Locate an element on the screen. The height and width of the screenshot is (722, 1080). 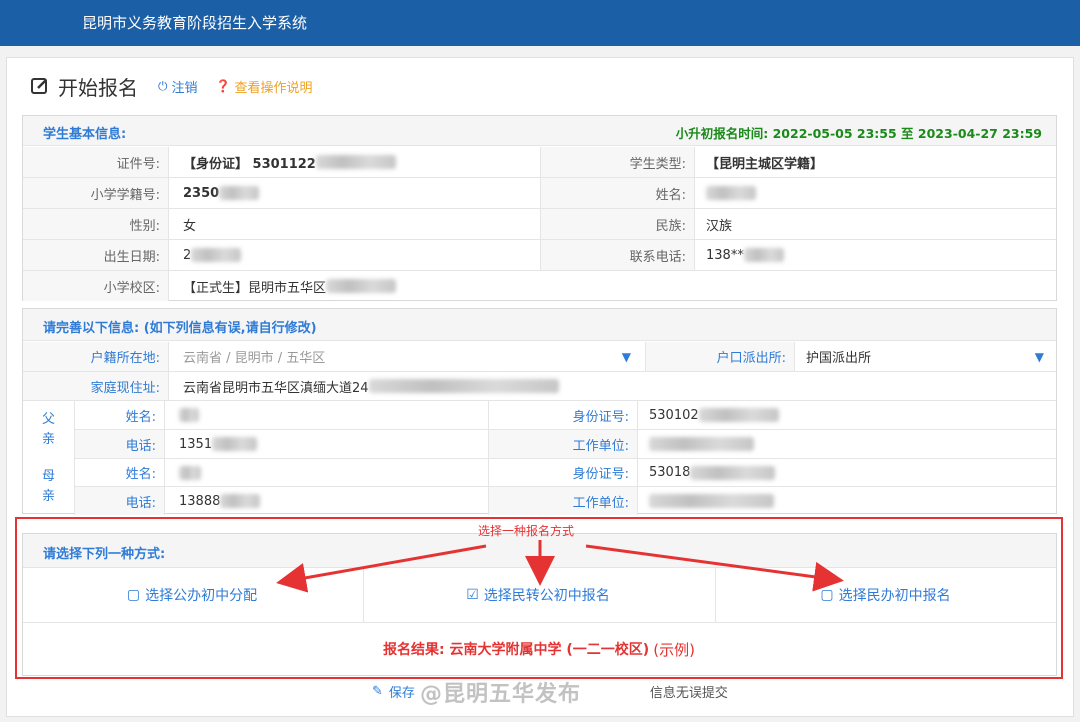
submit-button: 信息无误提交 is located at coordinates (689, 691).